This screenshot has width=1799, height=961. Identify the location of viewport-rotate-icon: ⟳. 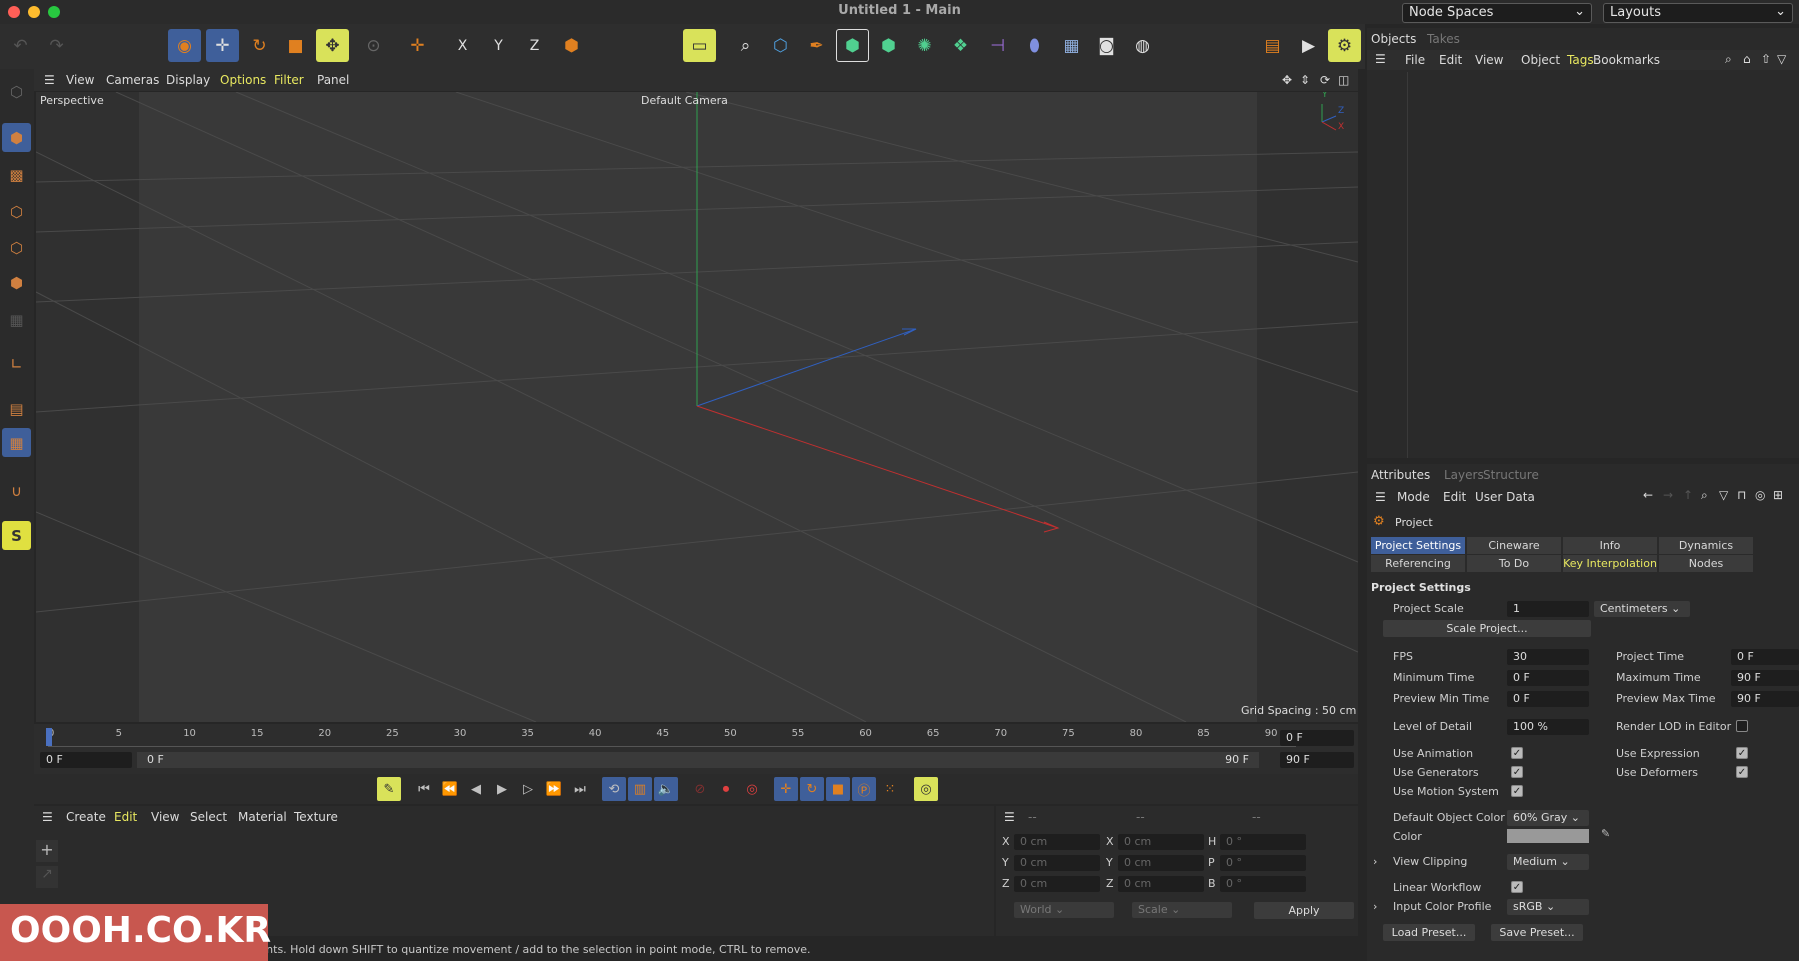
(1325, 80).